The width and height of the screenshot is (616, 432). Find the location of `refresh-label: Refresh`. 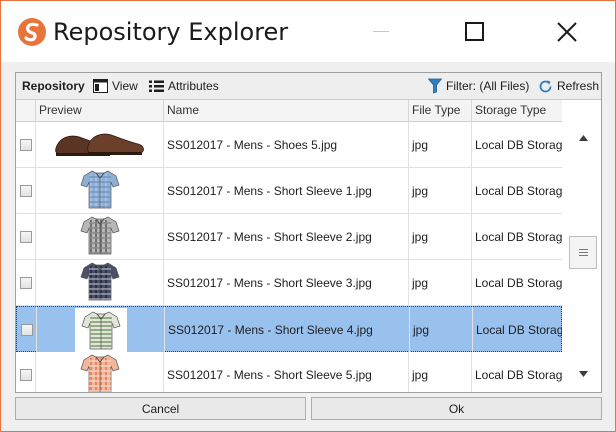

refresh-label: Refresh is located at coordinates (578, 86).